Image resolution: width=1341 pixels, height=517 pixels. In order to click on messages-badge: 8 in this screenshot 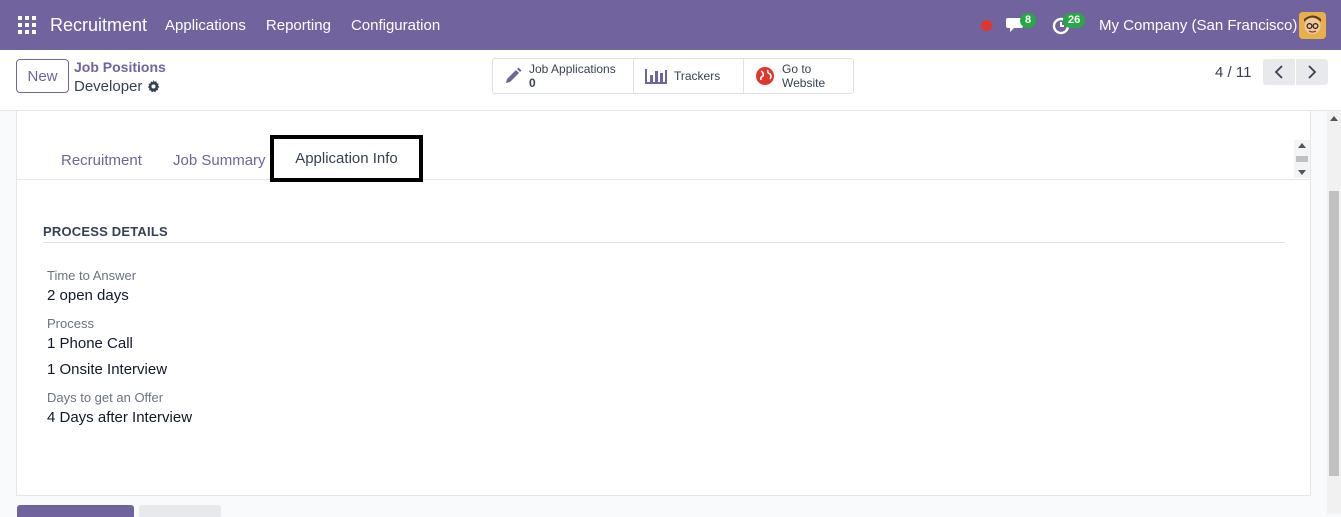, I will do `click(1028, 20)`.